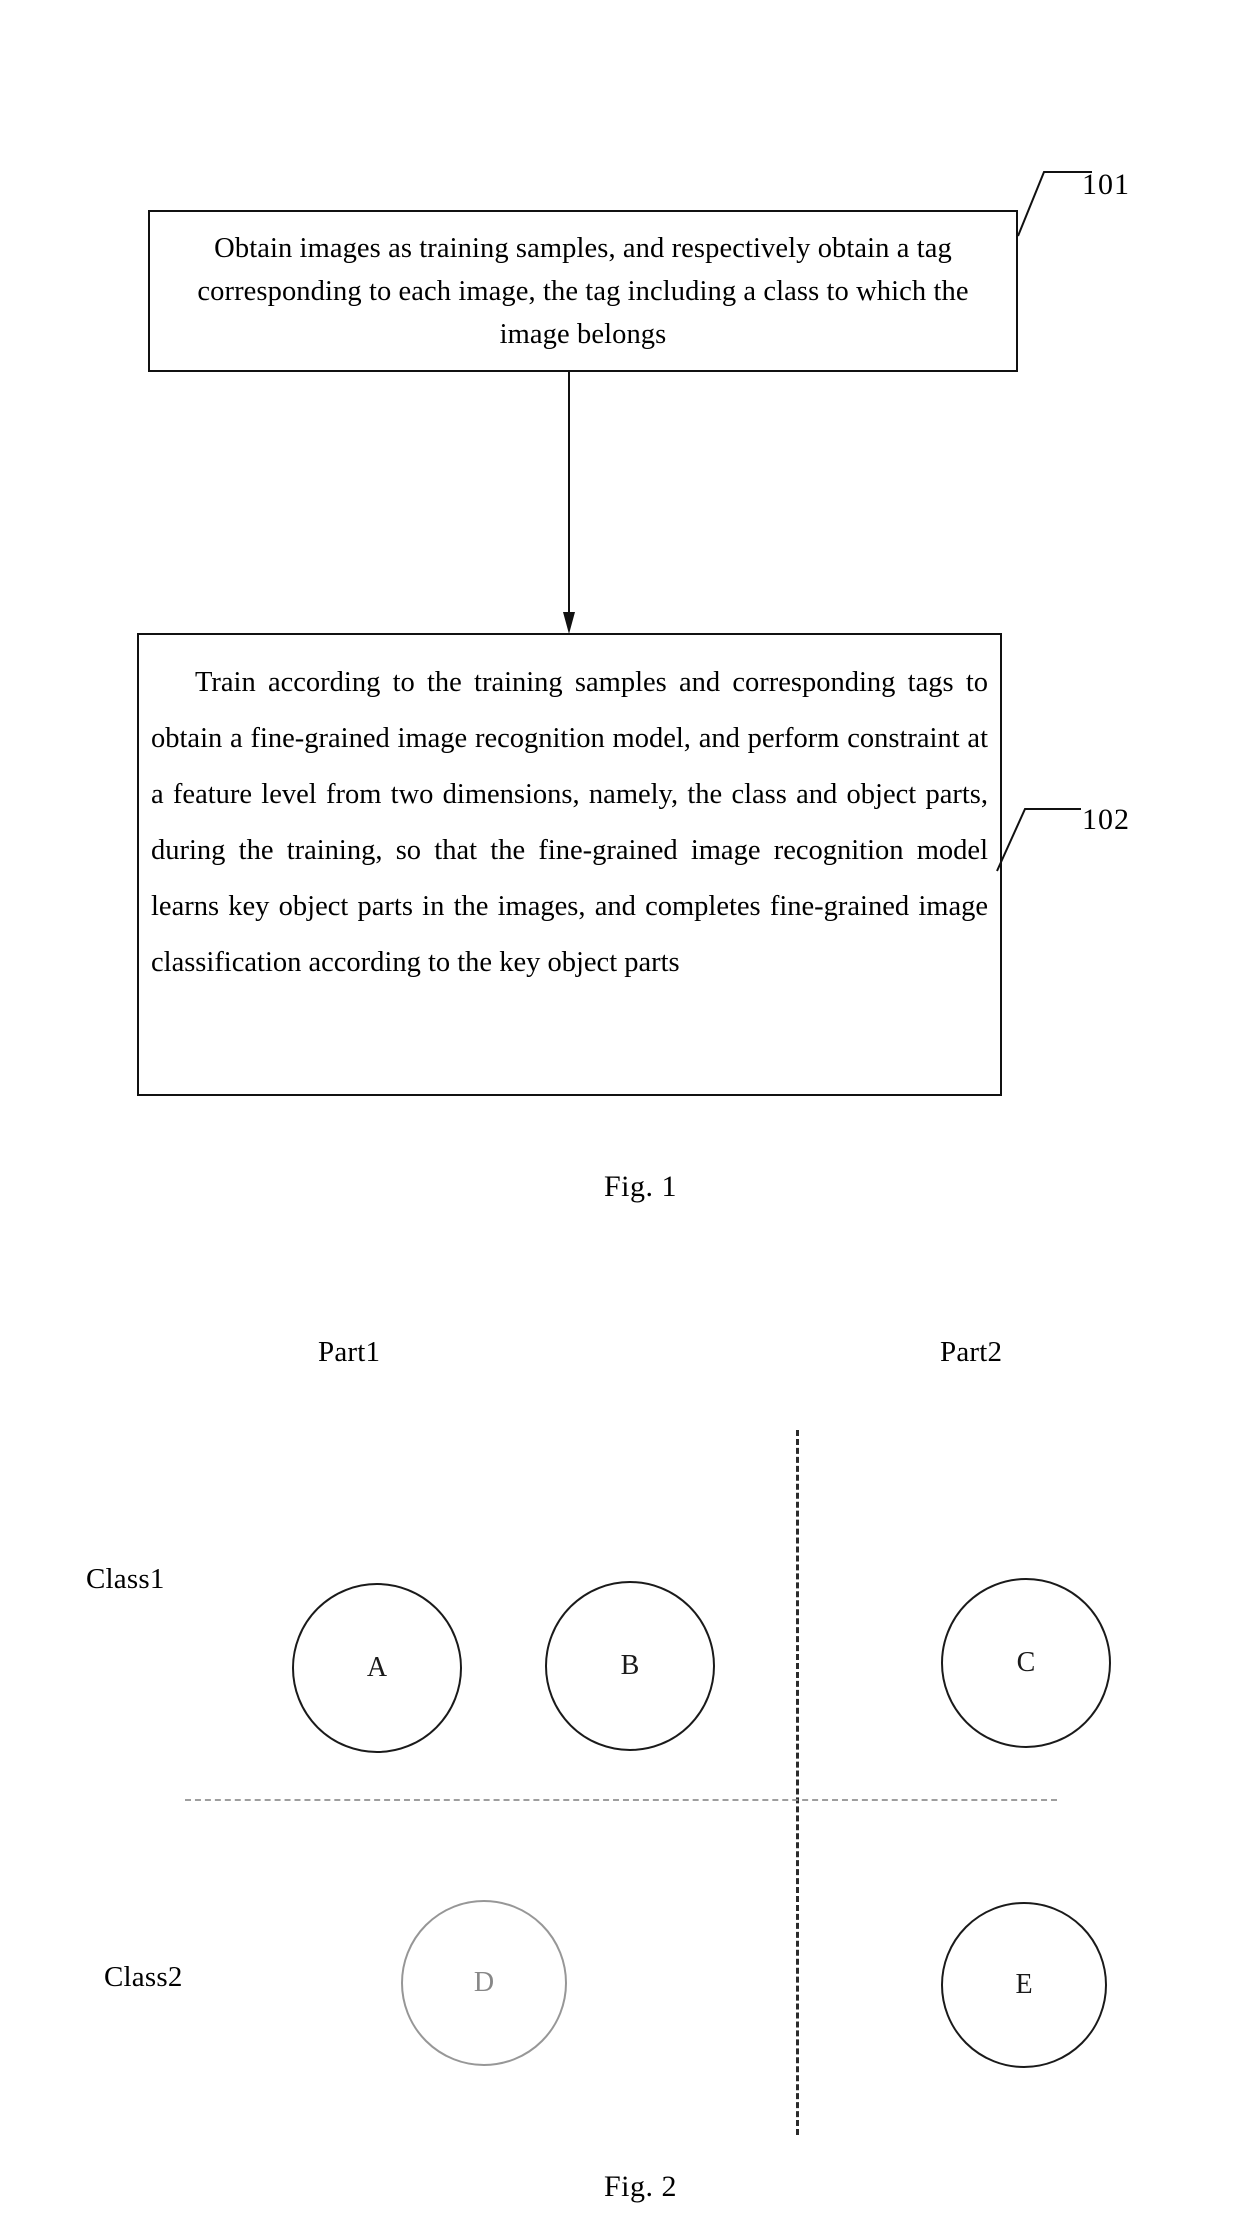 The height and width of the screenshot is (2230, 1240). I want to click on column-header-part2: Part2, so click(971, 1352).